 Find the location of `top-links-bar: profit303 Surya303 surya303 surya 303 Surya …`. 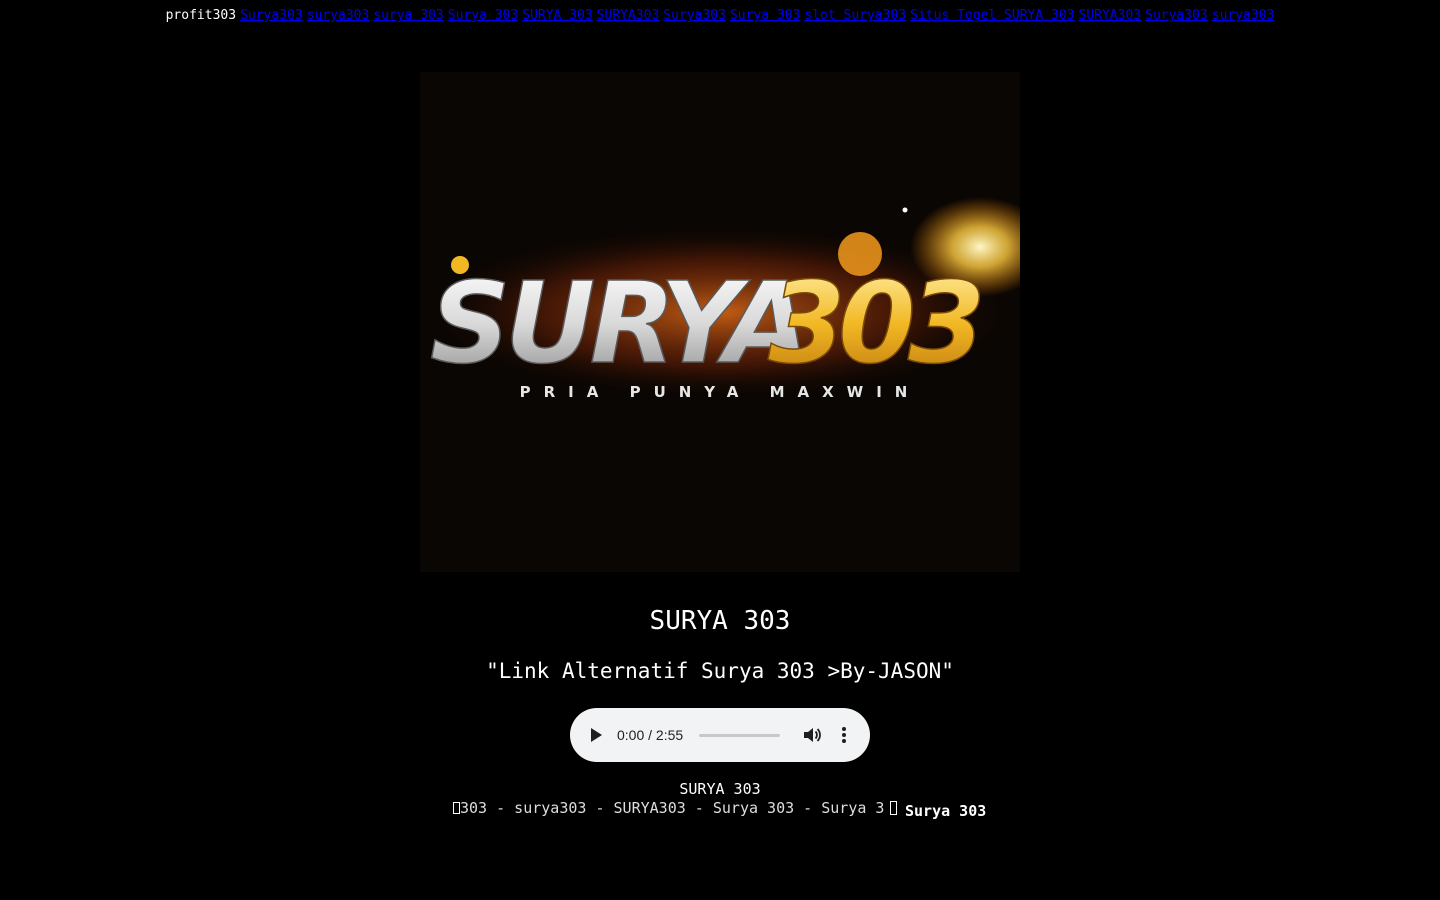

top-links-bar: profit303 Surya303 surya303 surya 303 Surya … is located at coordinates (720, 16).